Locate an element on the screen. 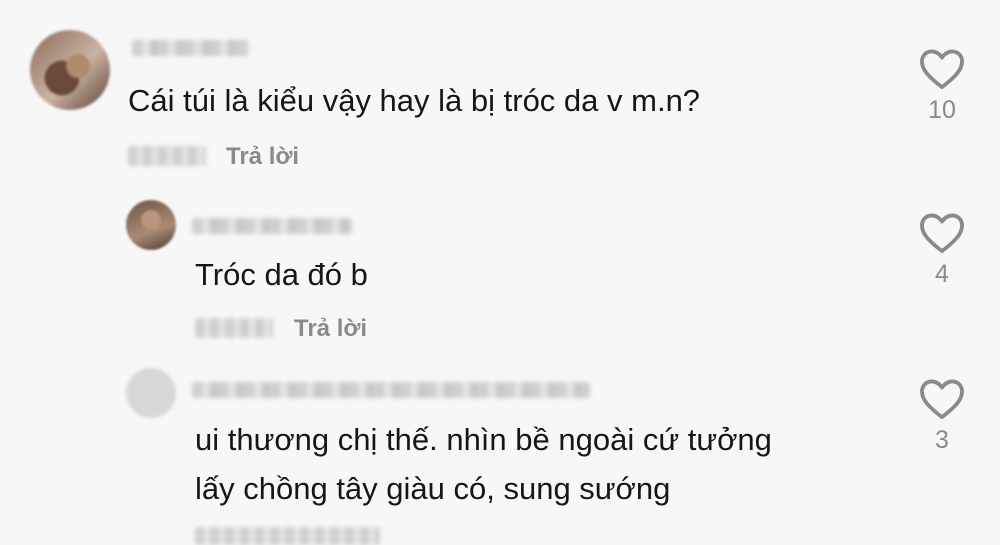 This screenshot has width=1000, height=545. comment-text: Tróc da đó b is located at coordinates (281, 274).